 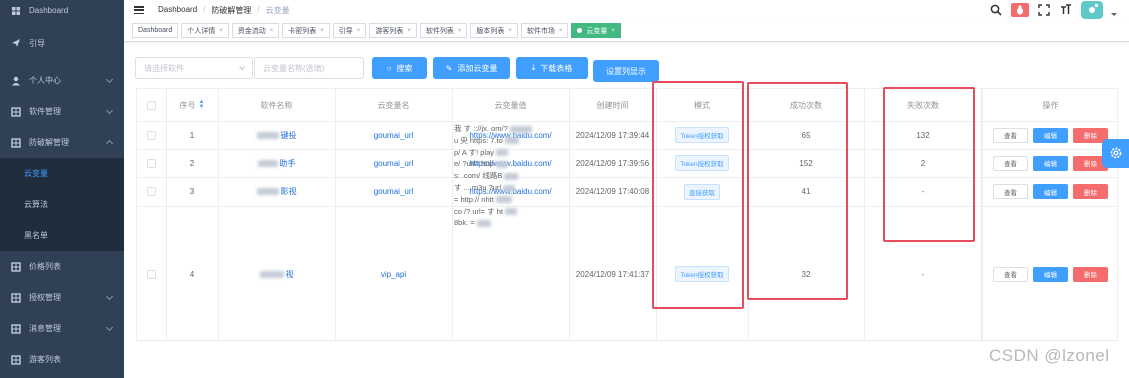 I want to click on caret-down-icon, so click(x=1114, y=14).